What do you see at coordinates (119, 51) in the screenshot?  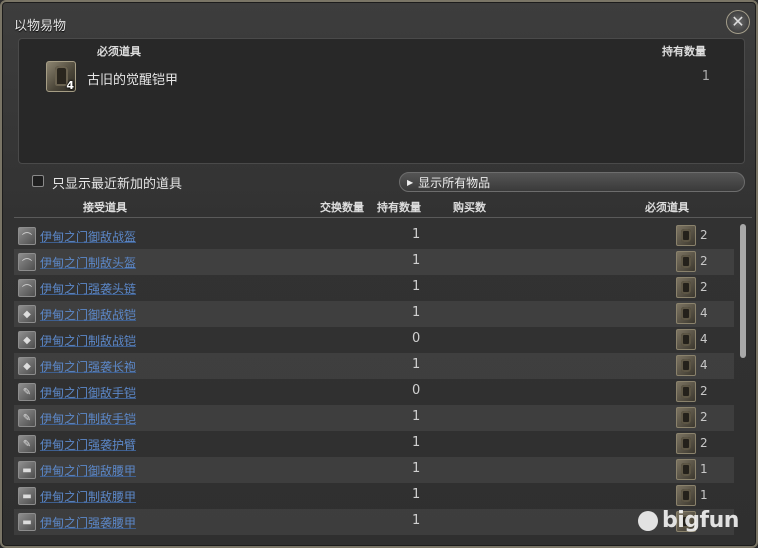 I see `required-col-header: 必须道具` at bounding box center [119, 51].